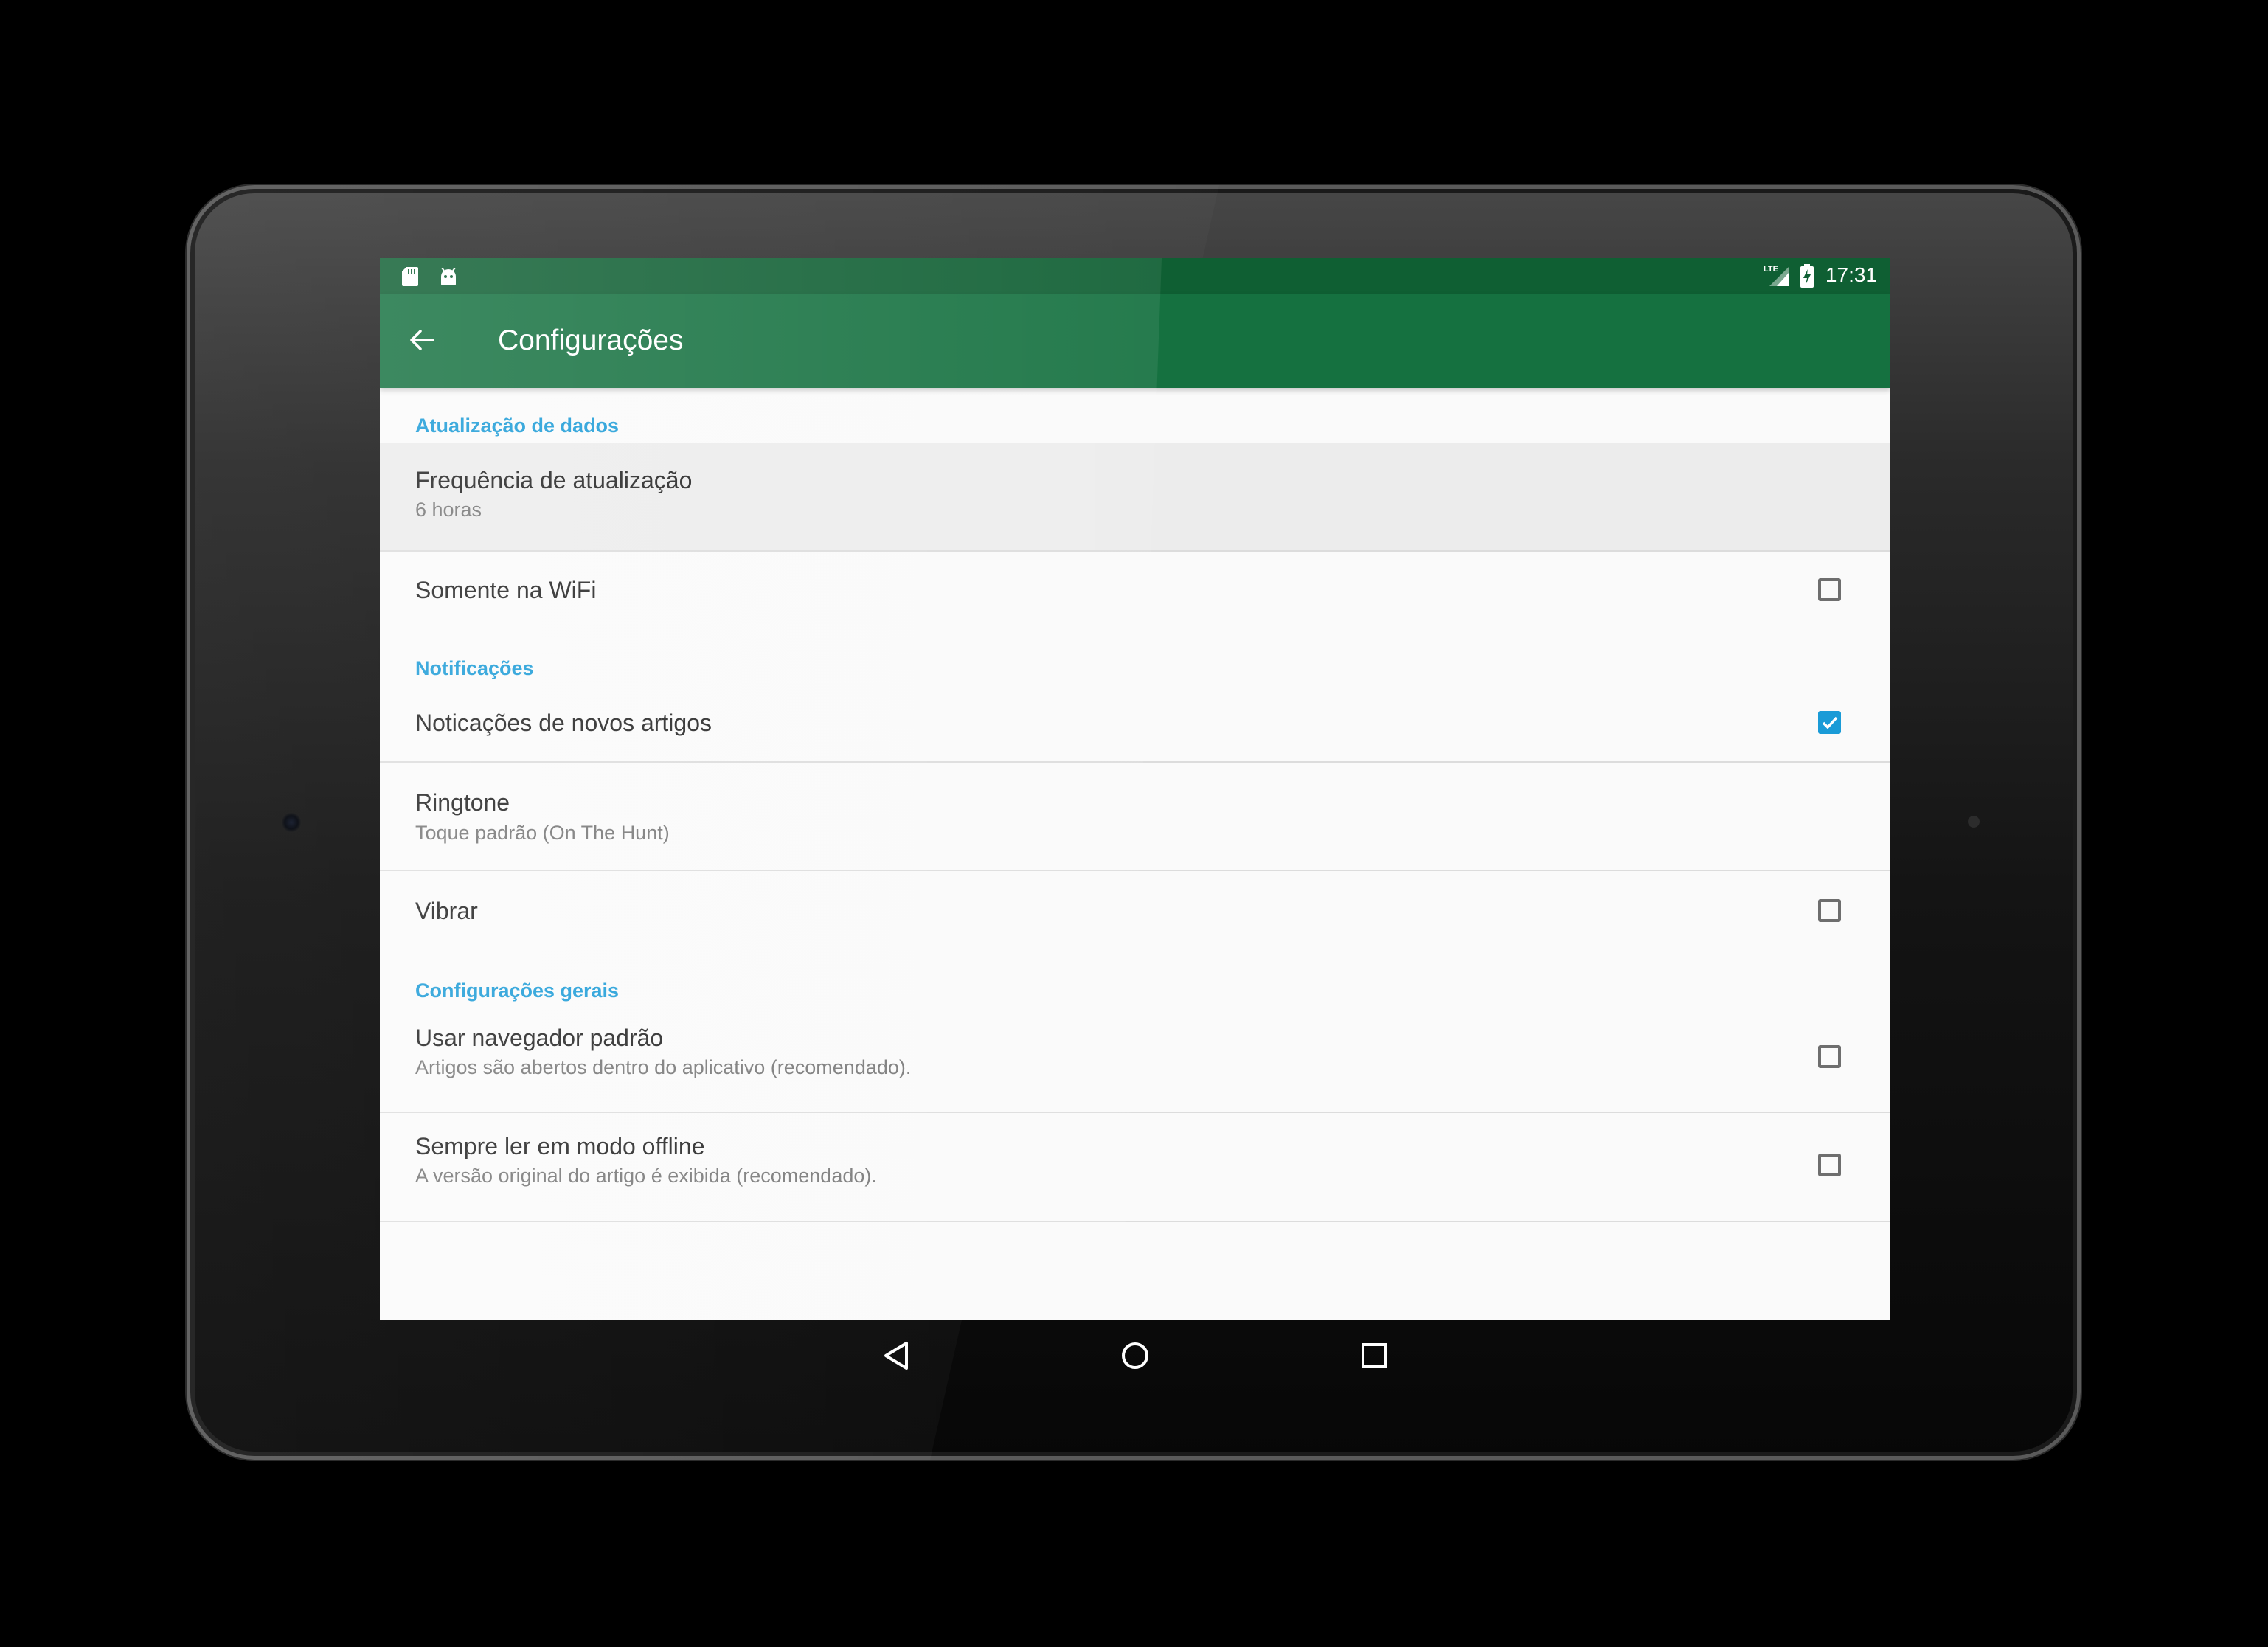  I want to click on pref-vibrate: Vibrar, so click(1135, 912).